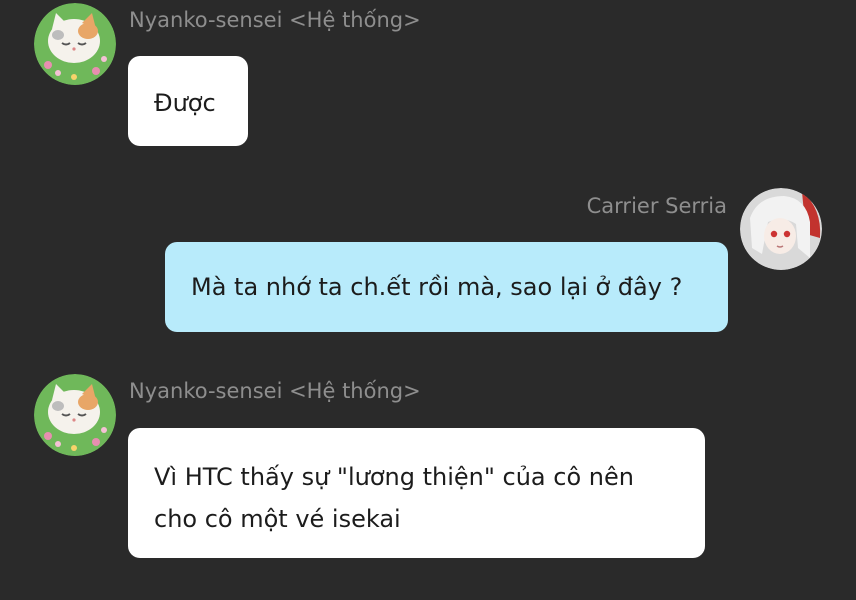  Describe the element at coordinates (277, 519) in the screenshot. I see `message-text-line: cho cô một vé isekai` at that location.